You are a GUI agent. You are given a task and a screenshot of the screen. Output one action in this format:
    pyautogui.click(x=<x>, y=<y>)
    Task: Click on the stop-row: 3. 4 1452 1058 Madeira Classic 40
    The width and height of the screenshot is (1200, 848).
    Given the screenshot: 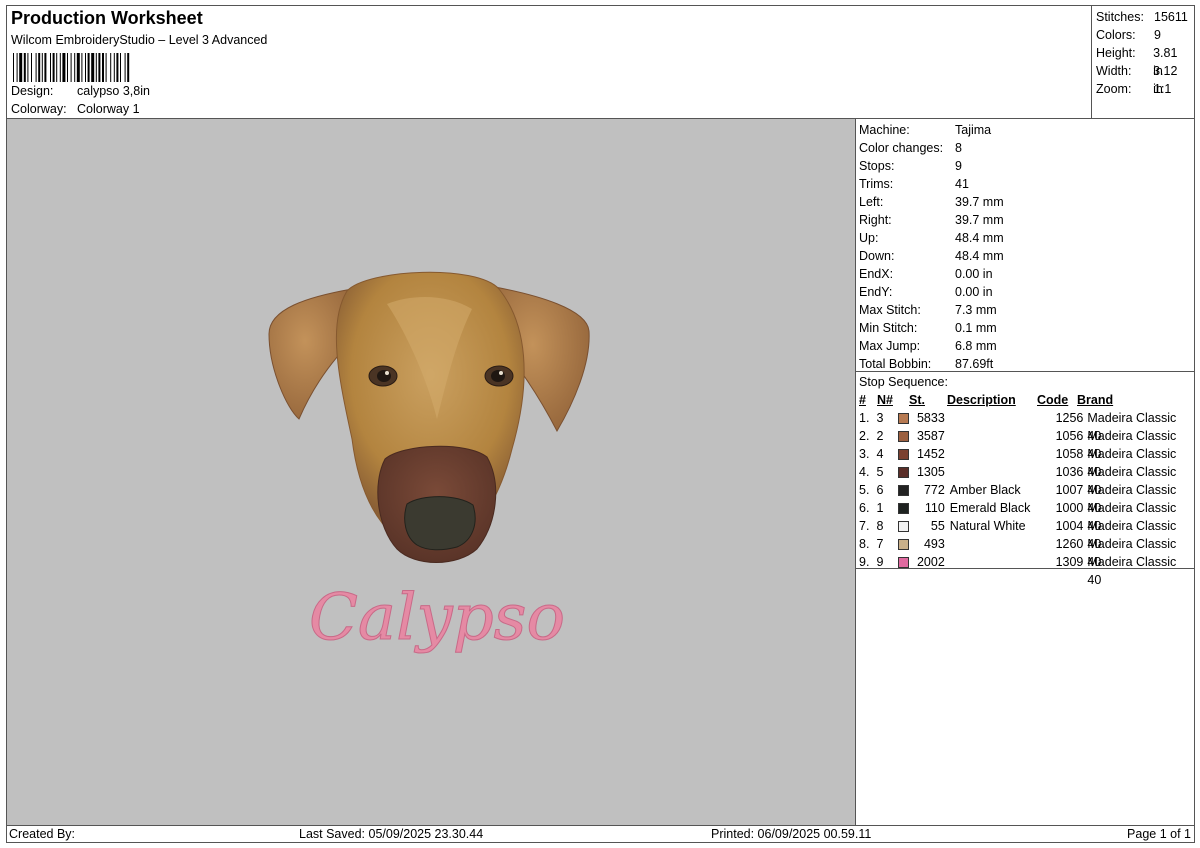 What is the action you would take?
    pyautogui.click(x=1025, y=462)
    